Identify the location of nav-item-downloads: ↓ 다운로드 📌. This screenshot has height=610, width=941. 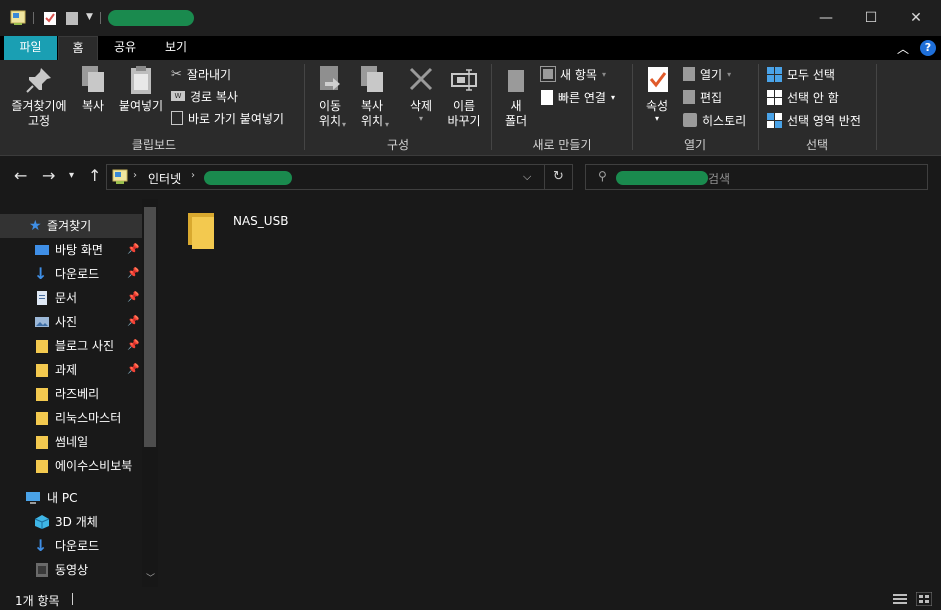
(71, 274).